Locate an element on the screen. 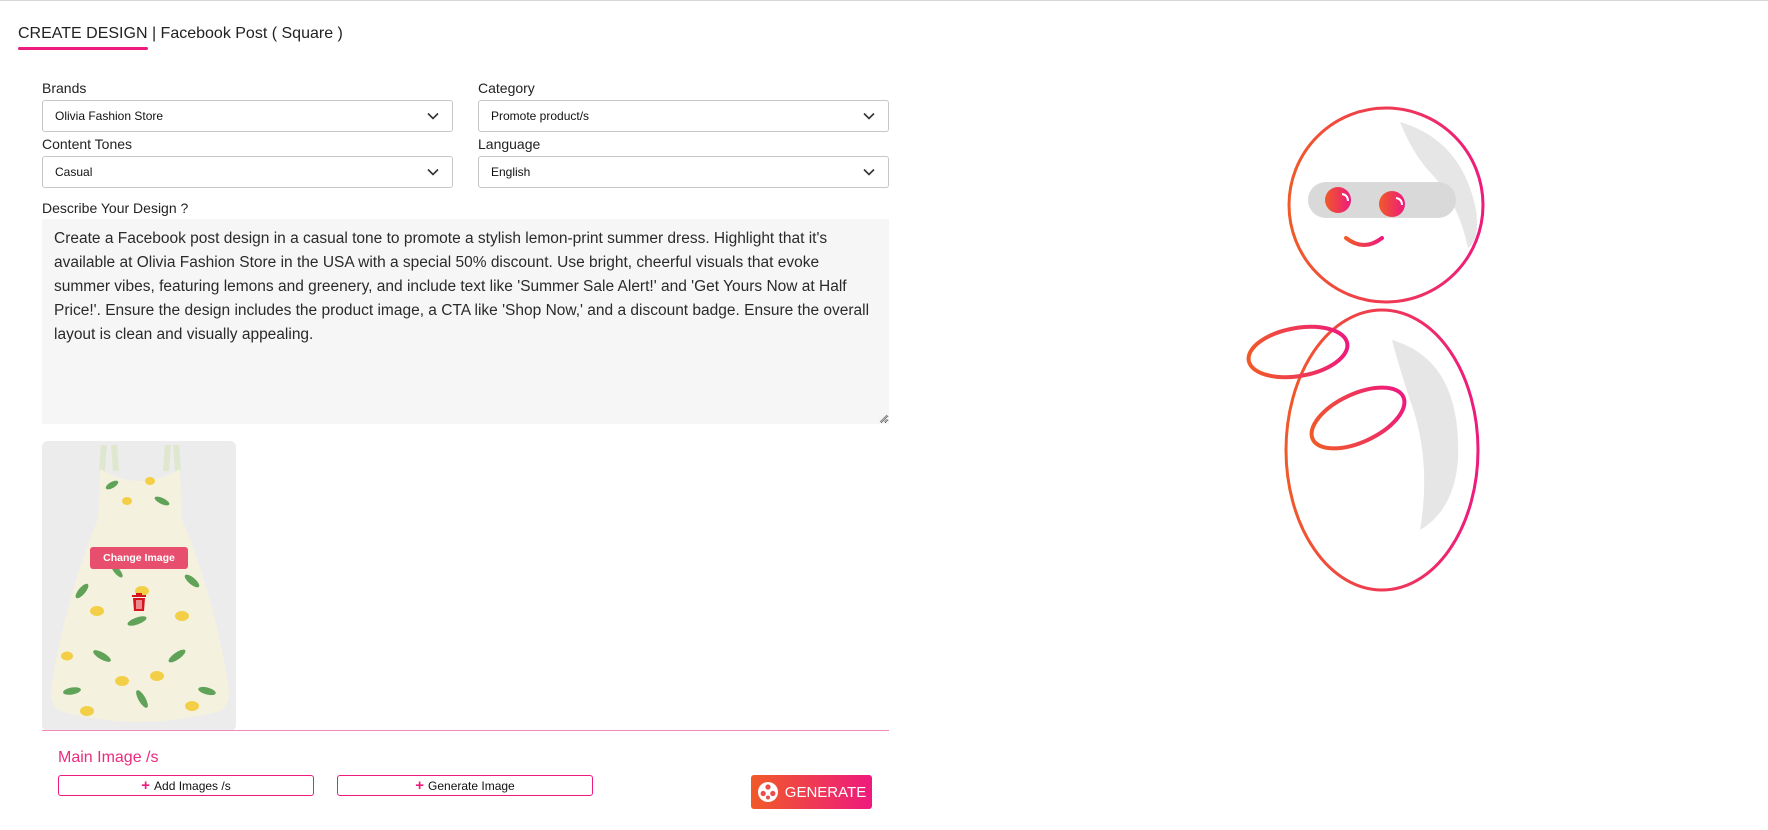  add-images-label: Add Images /s is located at coordinates (192, 785).